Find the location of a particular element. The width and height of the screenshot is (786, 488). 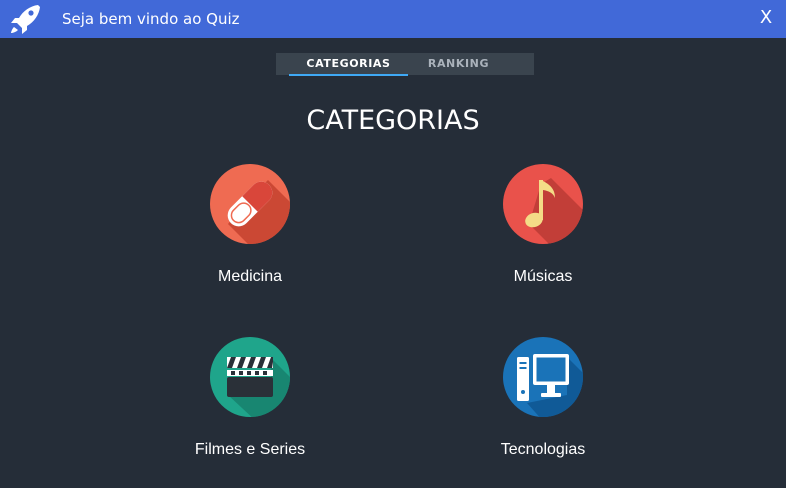

category-label: Músicas is located at coordinates (543, 276).